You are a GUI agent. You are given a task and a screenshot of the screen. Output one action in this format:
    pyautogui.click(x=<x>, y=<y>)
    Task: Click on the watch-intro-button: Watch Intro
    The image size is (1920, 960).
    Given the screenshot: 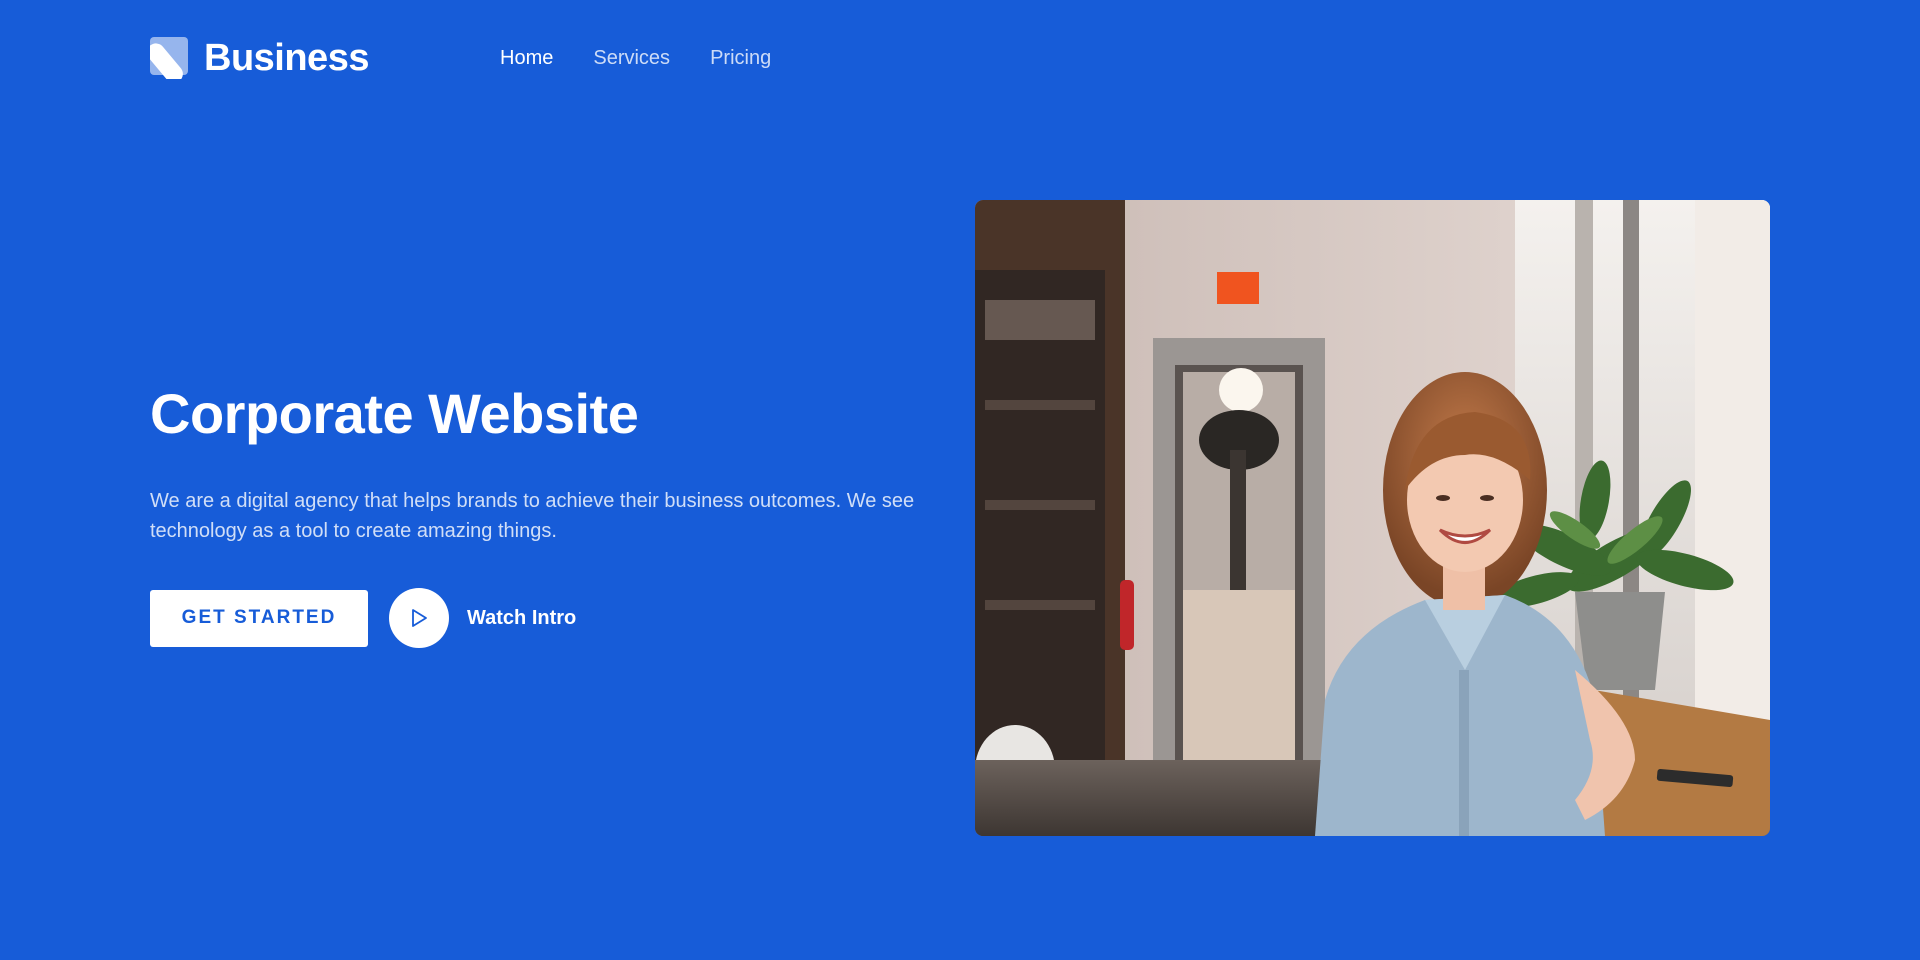 What is the action you would take?
    pyautogui.click(x=482, y=618)
    